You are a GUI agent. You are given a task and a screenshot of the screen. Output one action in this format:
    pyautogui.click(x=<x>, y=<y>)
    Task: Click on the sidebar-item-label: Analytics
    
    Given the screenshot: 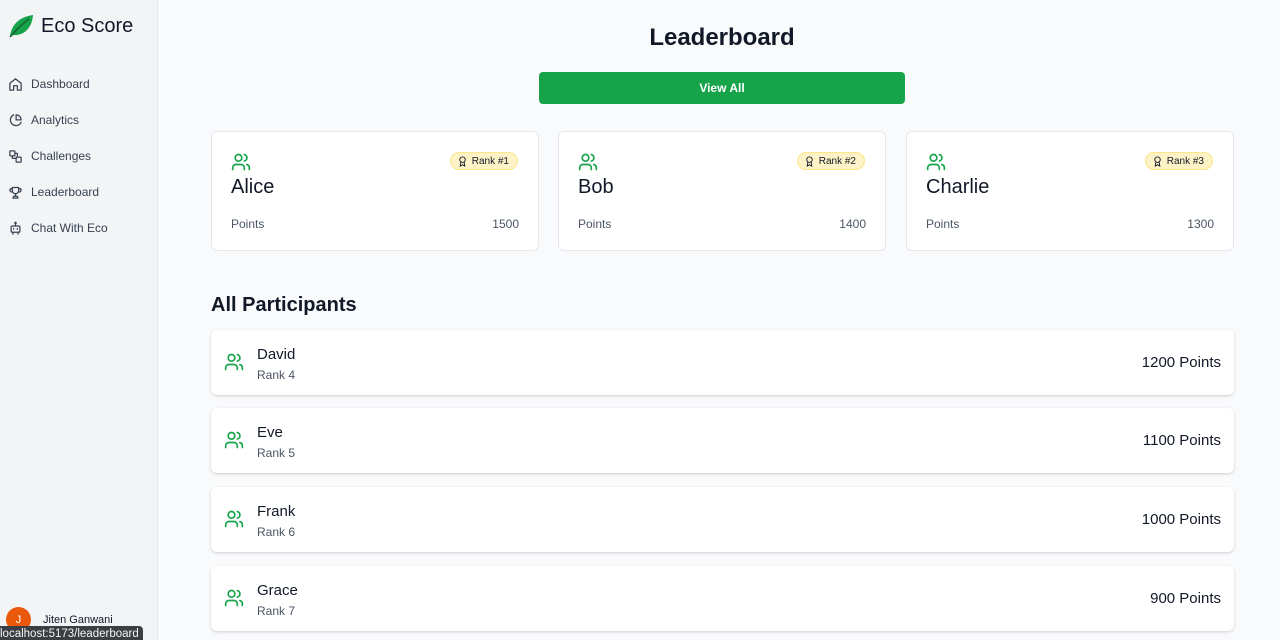 What is the action you would take?
    pyautogui.click(x=55, y=120)
    